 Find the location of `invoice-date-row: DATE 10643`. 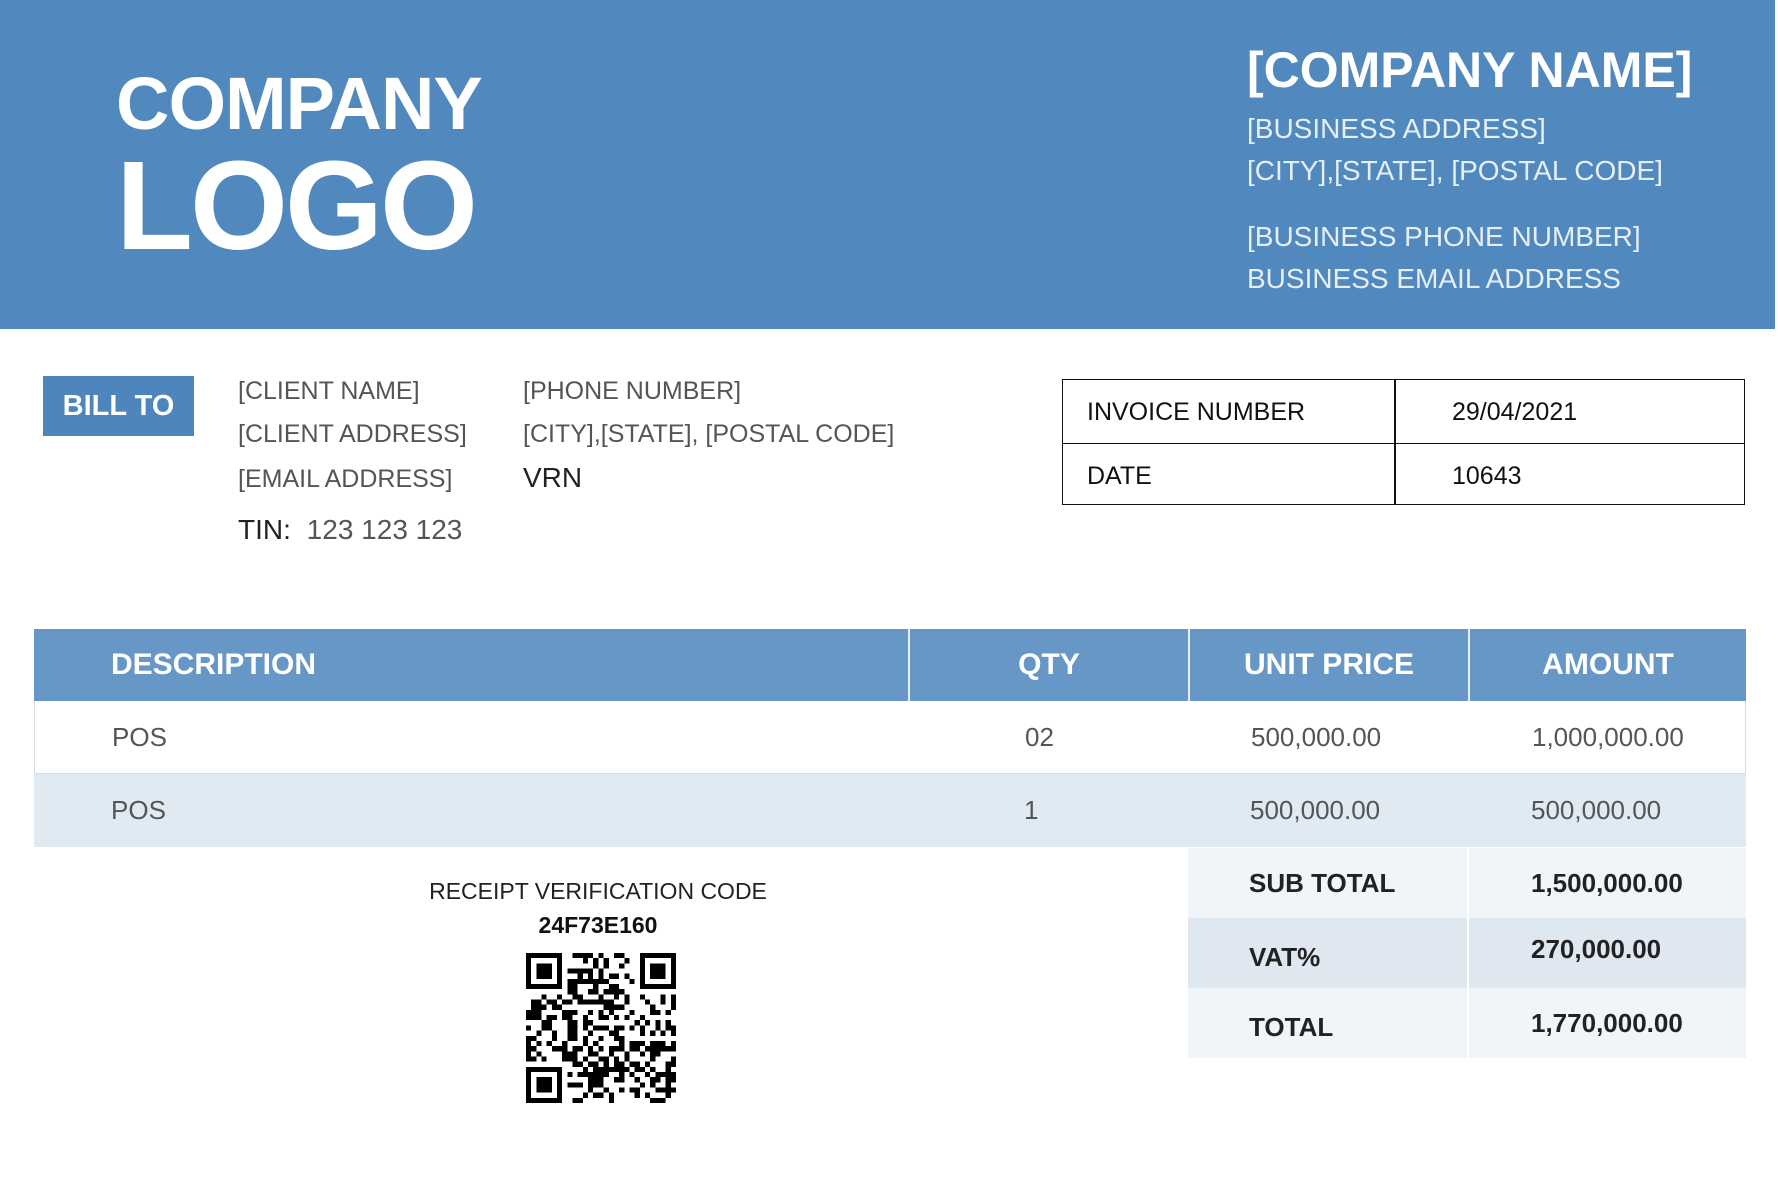

invoice-date-row: DATE 10643 is located at coordinates (1403, 474).